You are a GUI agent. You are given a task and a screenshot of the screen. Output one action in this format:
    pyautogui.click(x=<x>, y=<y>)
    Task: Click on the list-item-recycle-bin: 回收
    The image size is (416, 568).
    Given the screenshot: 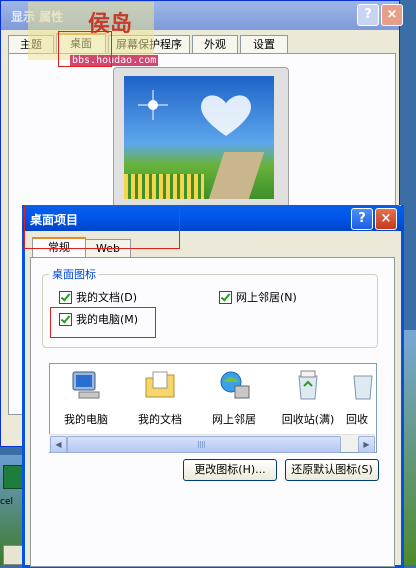 What is the action you would take?
    pyautogui.click(x=361, y=397)
    